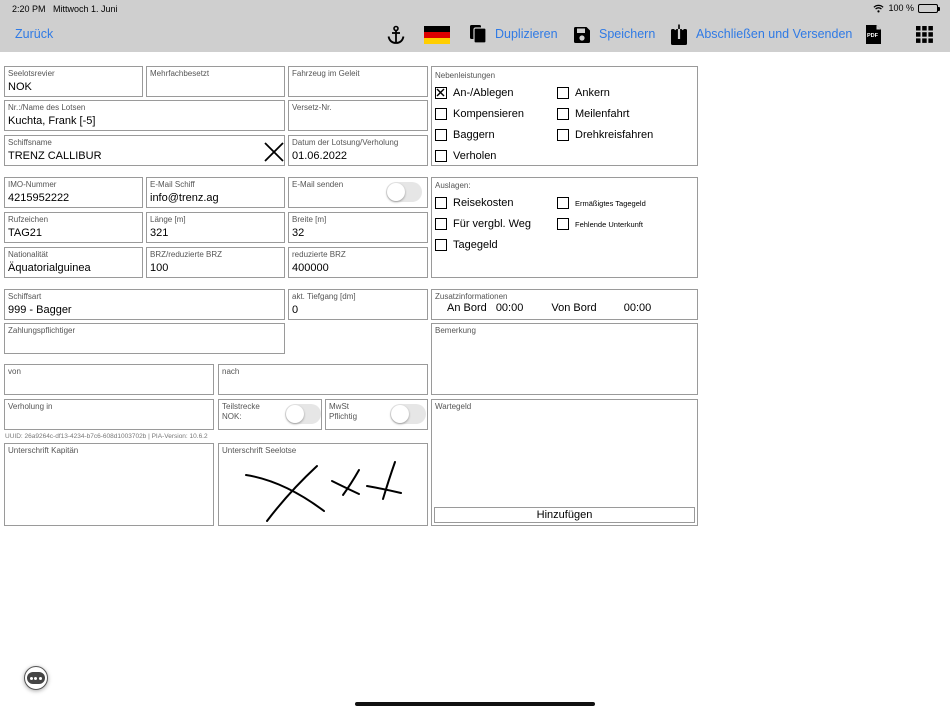  Describe the element at coordinates (109, 379) in the screenshot. I see `von-field: von` at that location.